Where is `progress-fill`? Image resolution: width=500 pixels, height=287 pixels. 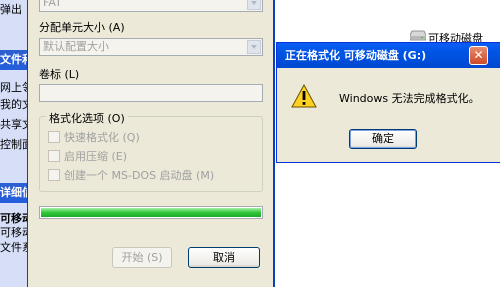 progress-fill is located at coordinates (151, 212).